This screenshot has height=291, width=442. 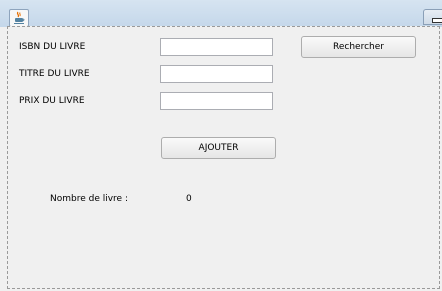 What do you see at coordinates (218, 148) in the screenshot?
I see `add-button: AJOUTER` at bounding box center [218, 148].